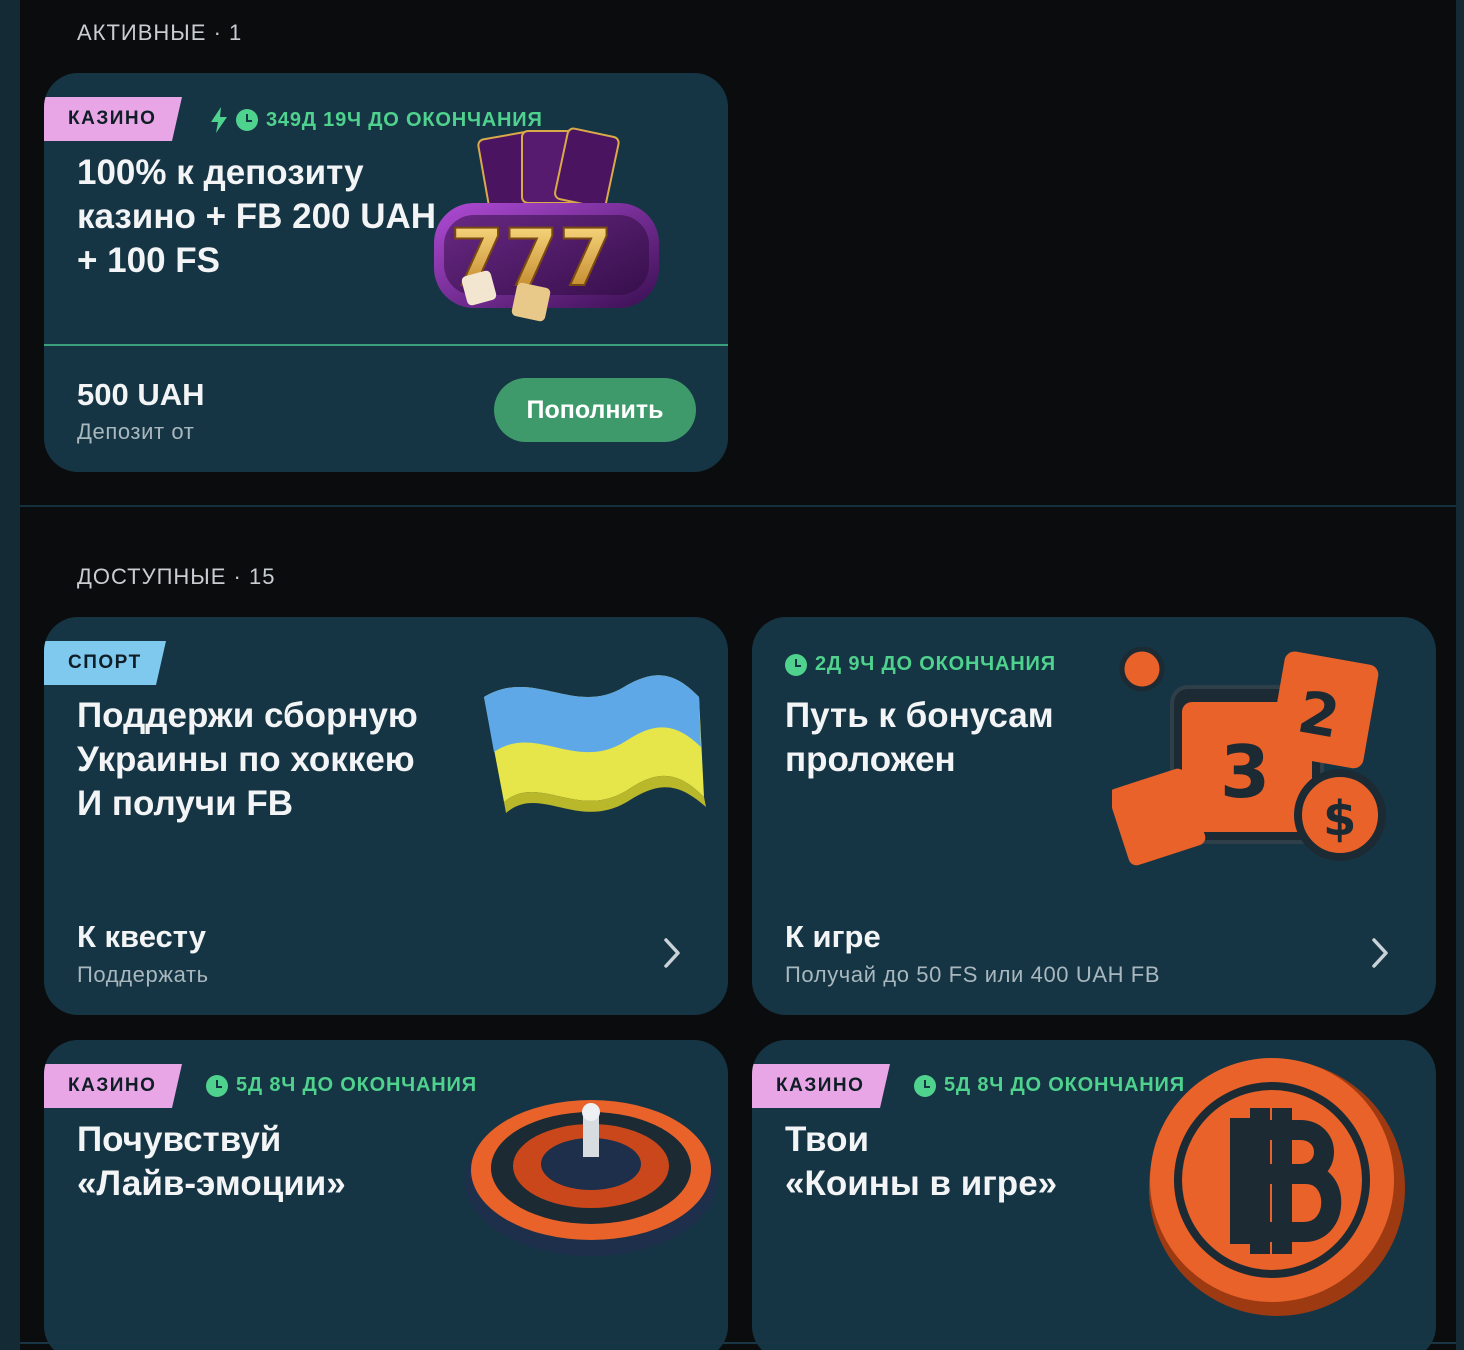 Image resolution: width=1464 pixels, height=1350 pixels. I want to click on left-rail, so click(10, 675).